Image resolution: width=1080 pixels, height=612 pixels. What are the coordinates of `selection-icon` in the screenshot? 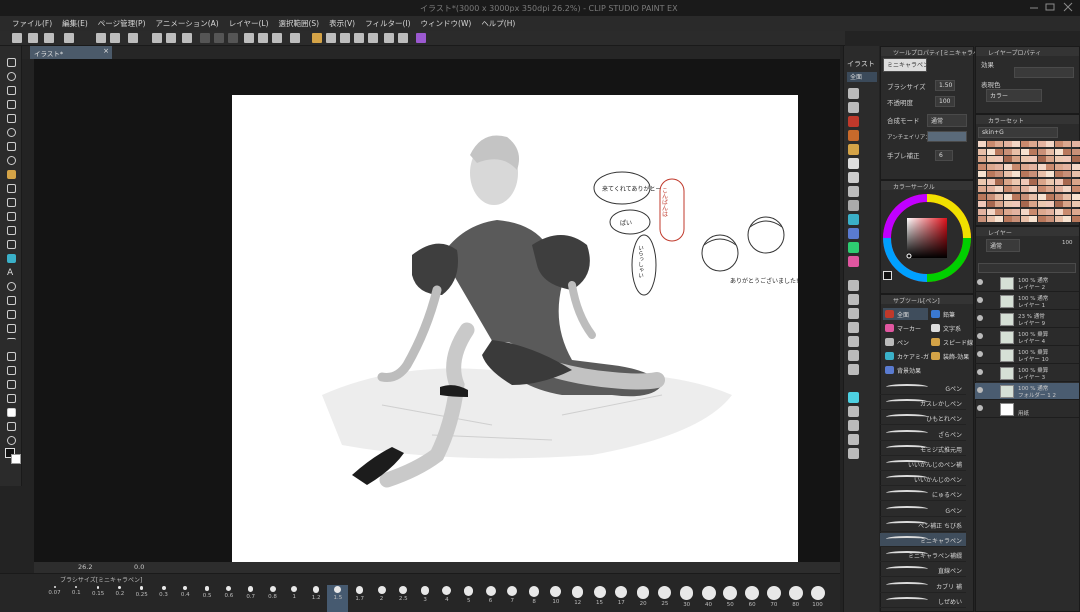 It's located at (11, 132).